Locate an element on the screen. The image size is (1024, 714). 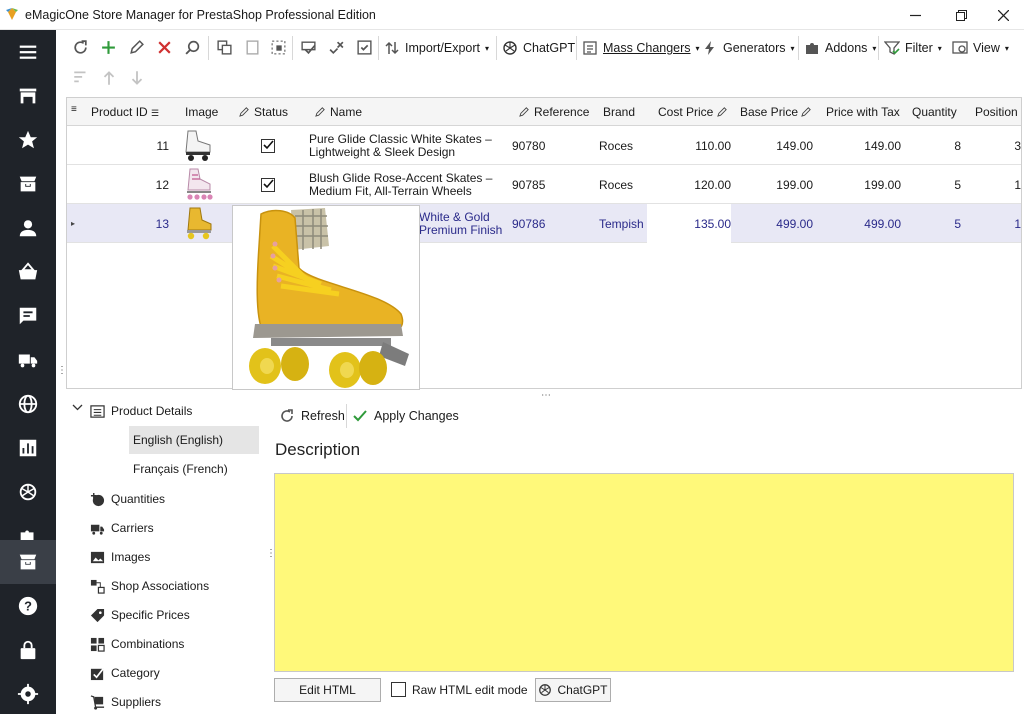
col-reference: Reference is located at coordinates (554, 112).